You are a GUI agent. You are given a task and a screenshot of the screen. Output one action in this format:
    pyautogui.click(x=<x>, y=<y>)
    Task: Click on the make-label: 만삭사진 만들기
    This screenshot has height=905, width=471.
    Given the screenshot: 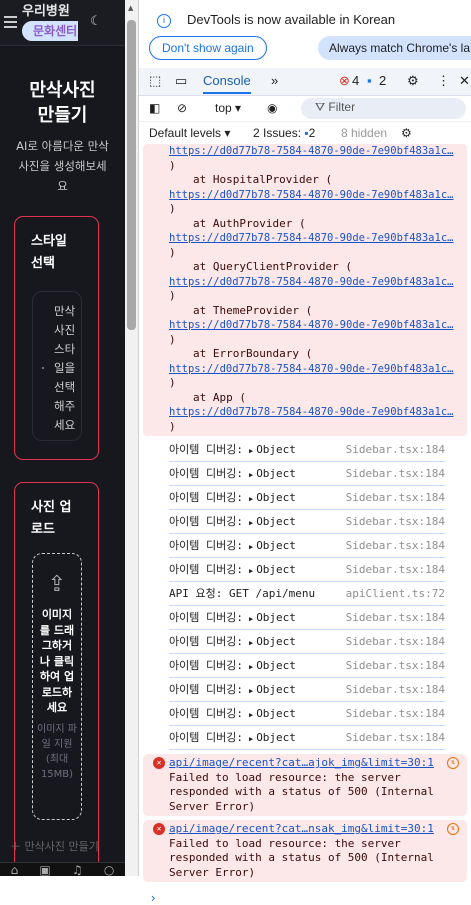 What is the action you would take?
    pyautogui.click(x=61, y=846)
    